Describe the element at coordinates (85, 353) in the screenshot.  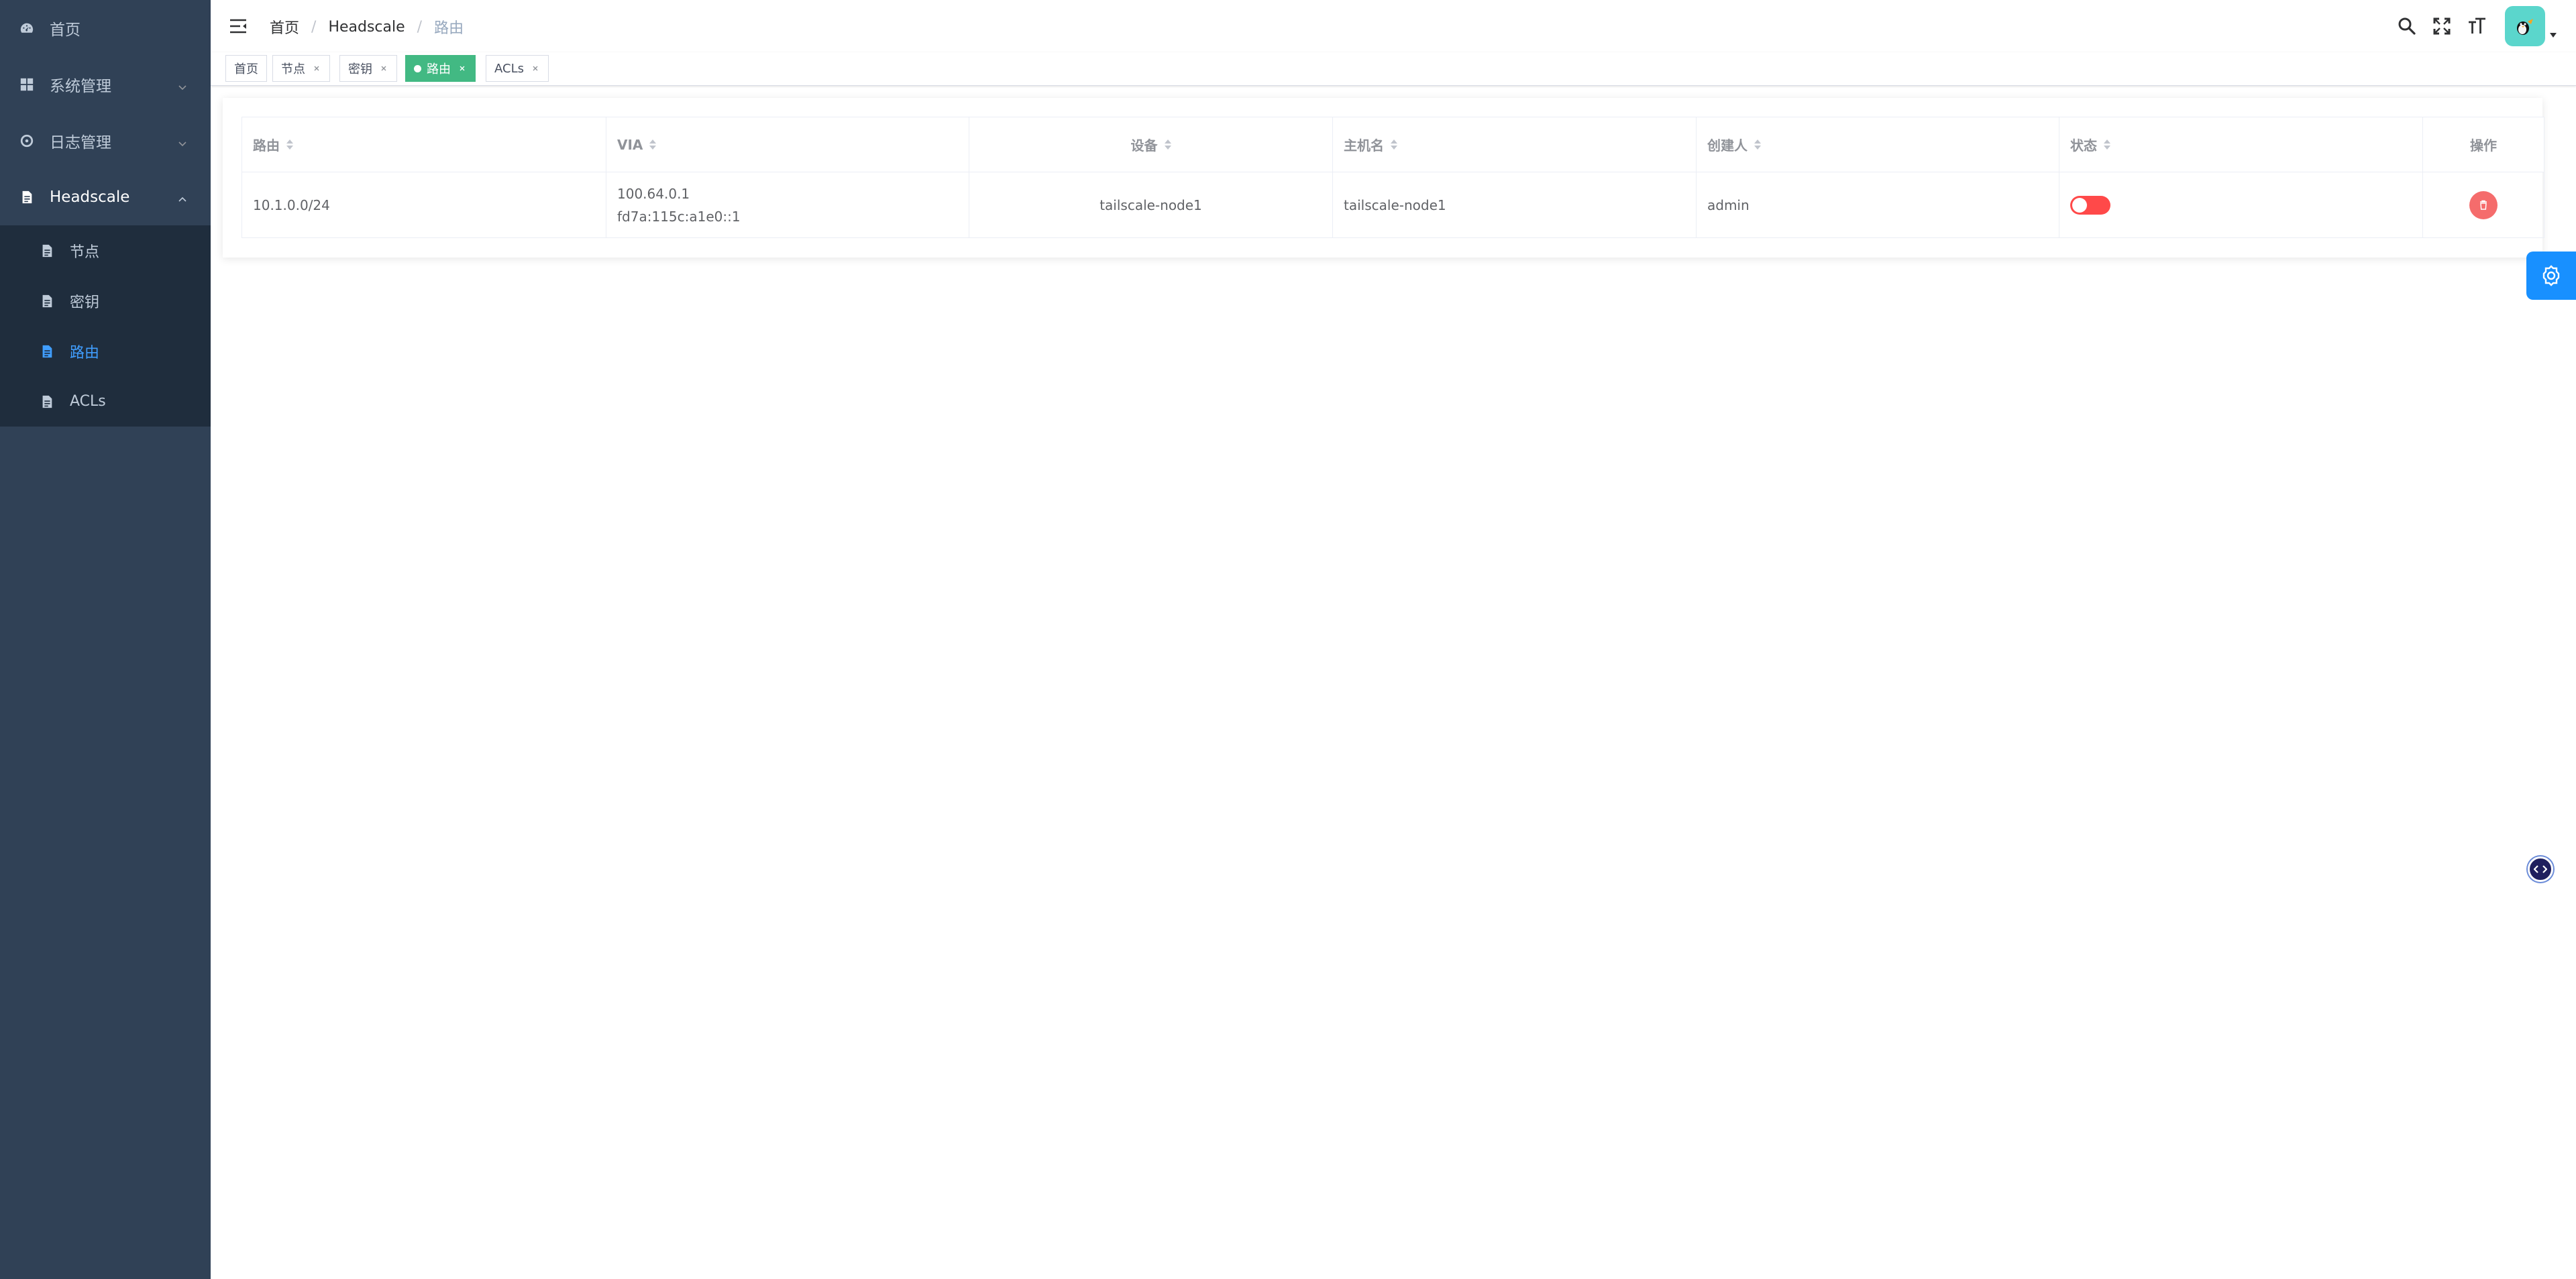
I see `sidebar-item-label: 路由` at that location.